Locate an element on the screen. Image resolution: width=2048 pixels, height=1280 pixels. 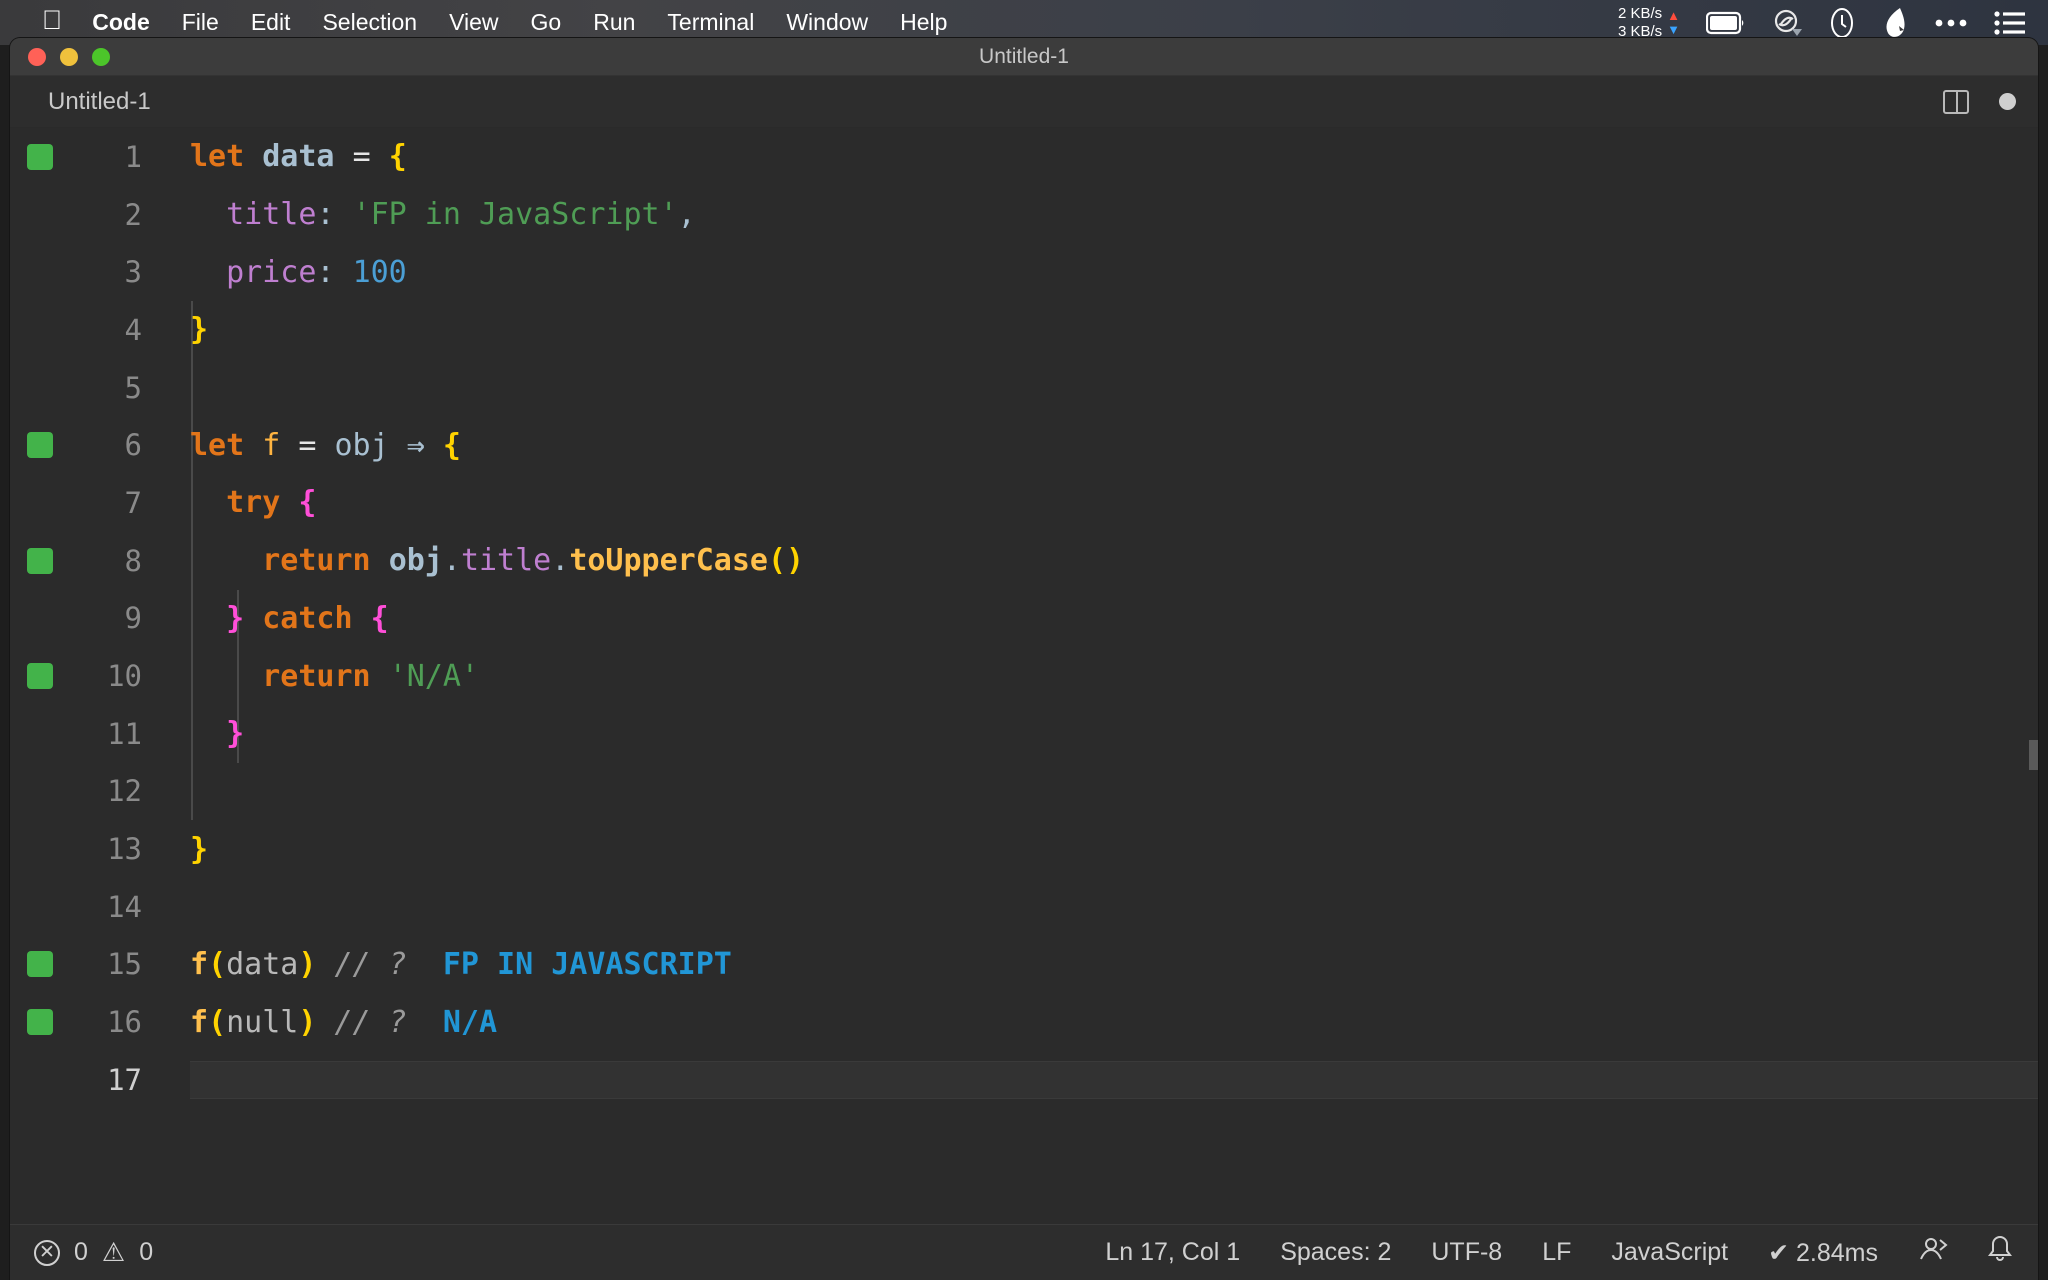
download-arrow-icon: ▼ is located at coordinates (1673, 29).